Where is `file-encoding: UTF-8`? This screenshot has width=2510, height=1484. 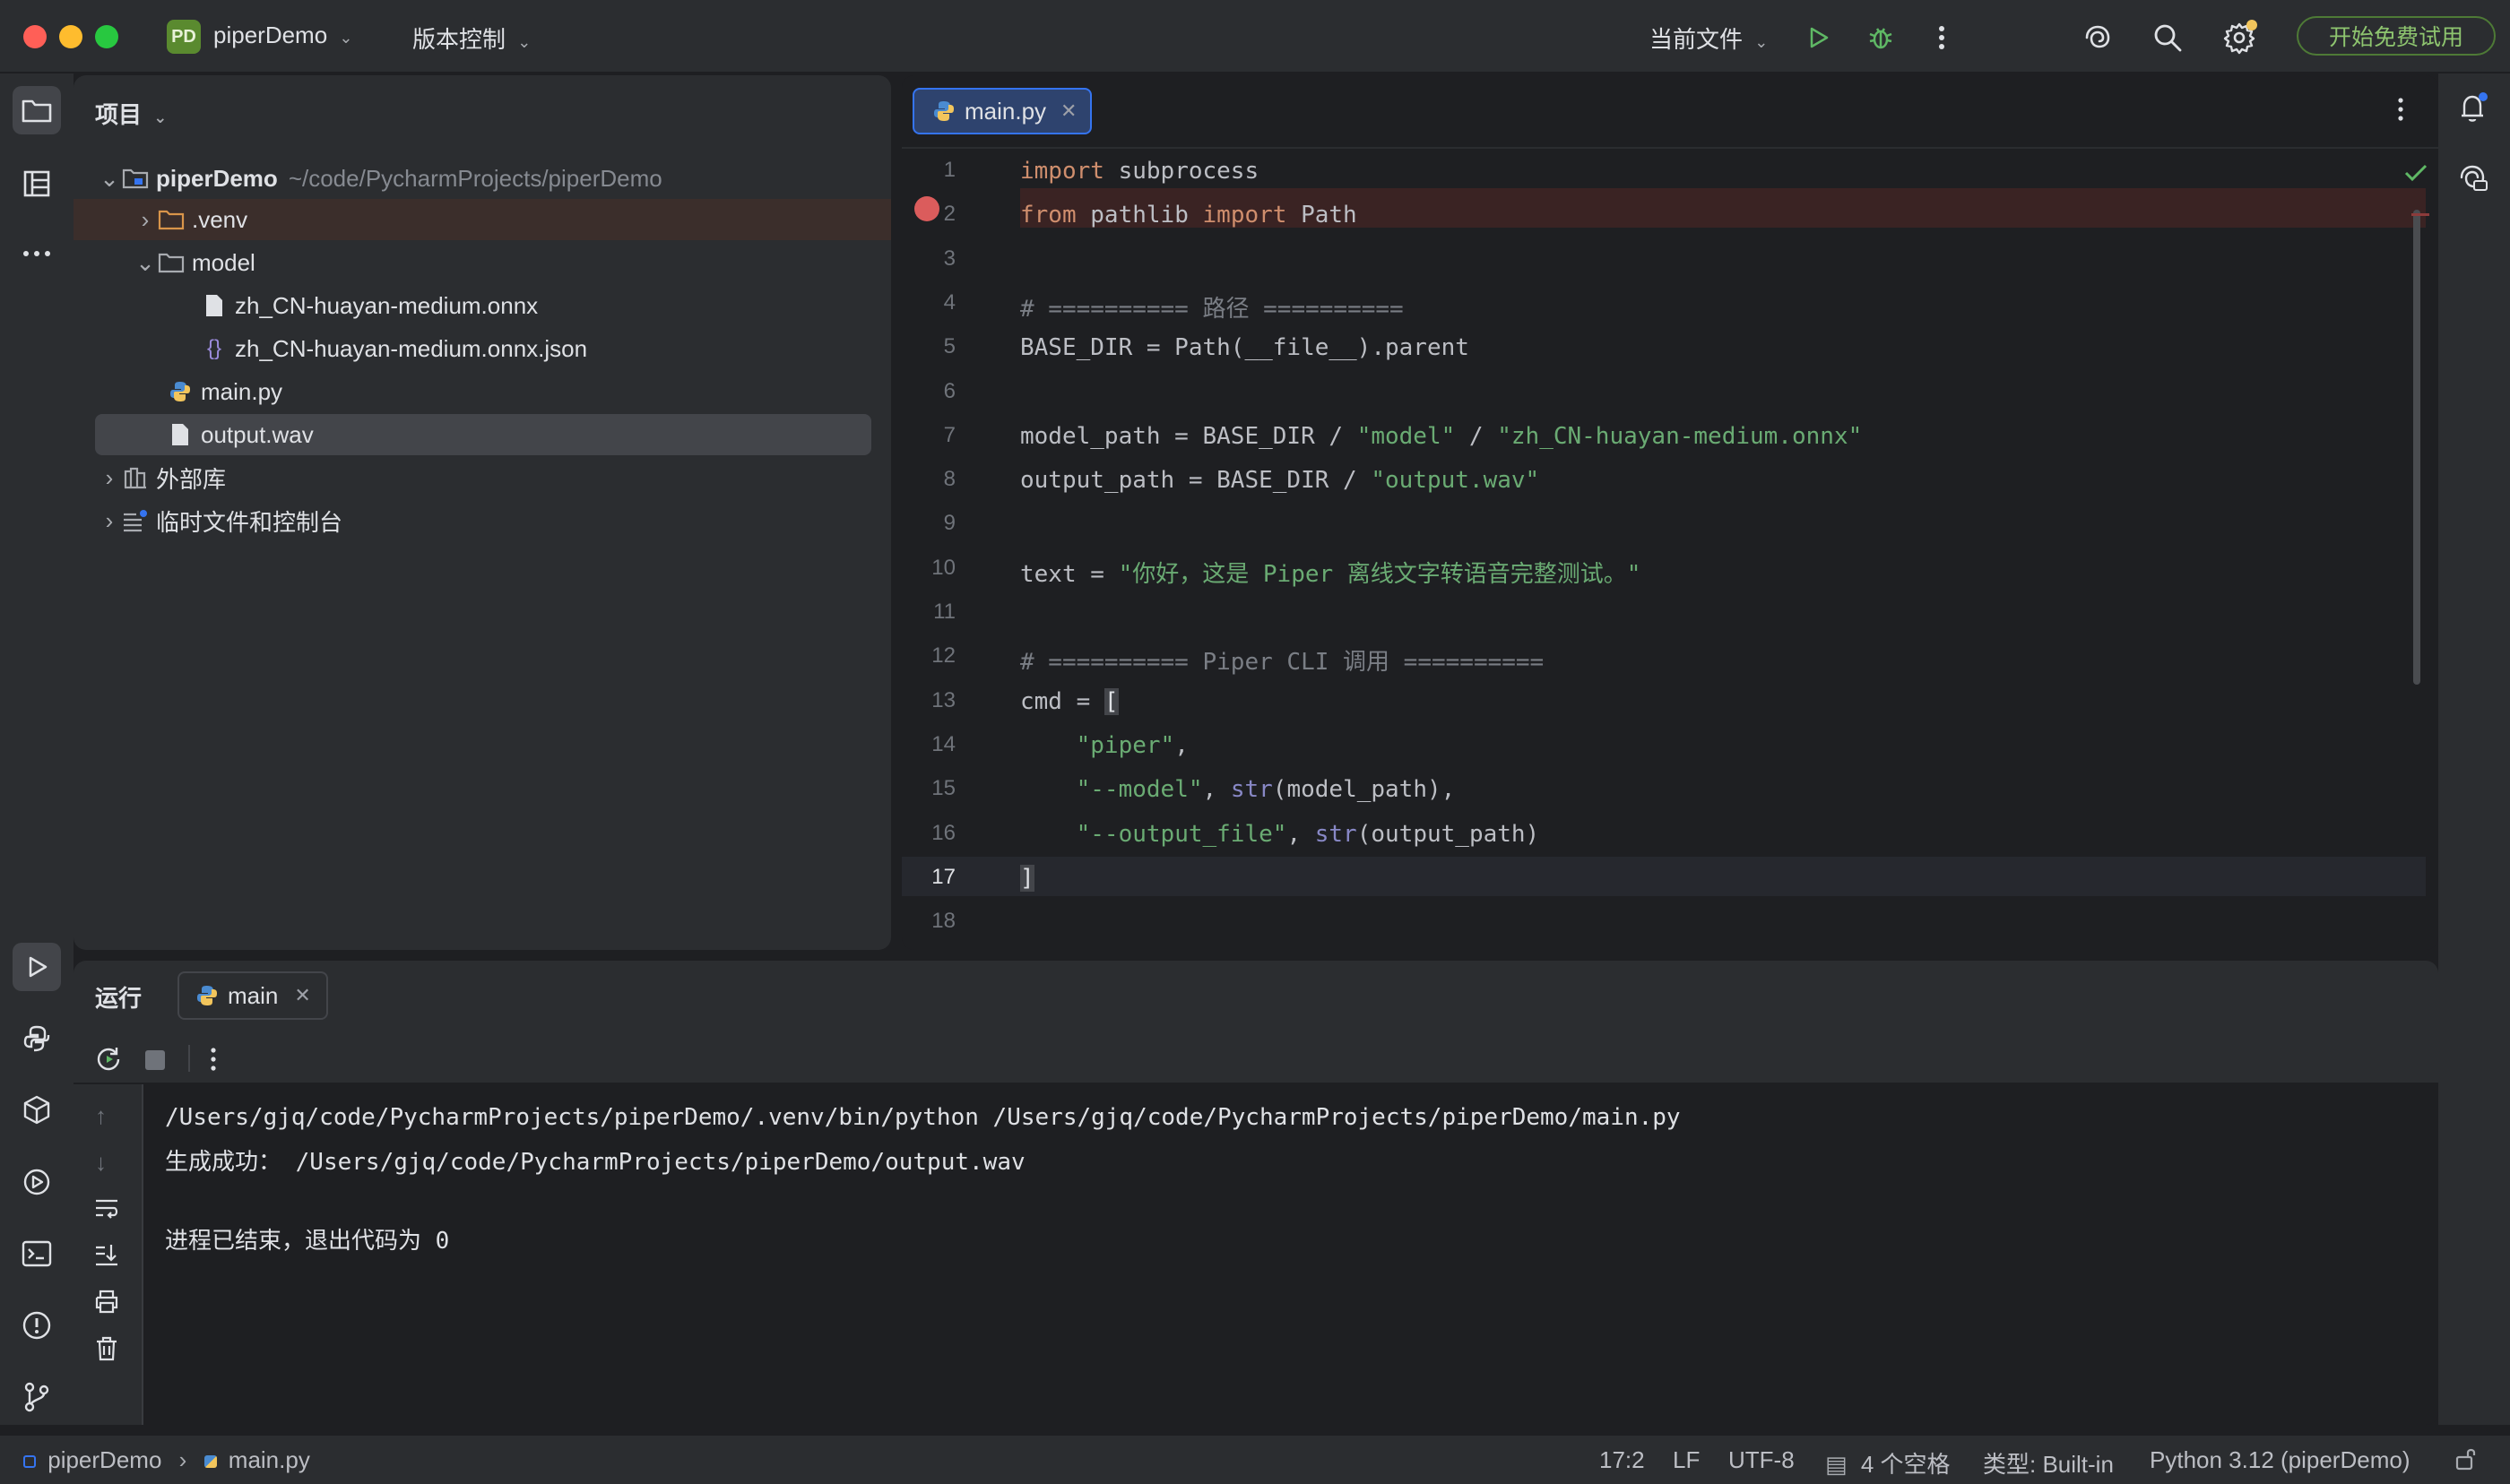
file-encoding: UTF-8 is located at coordinates (1761, 1460).